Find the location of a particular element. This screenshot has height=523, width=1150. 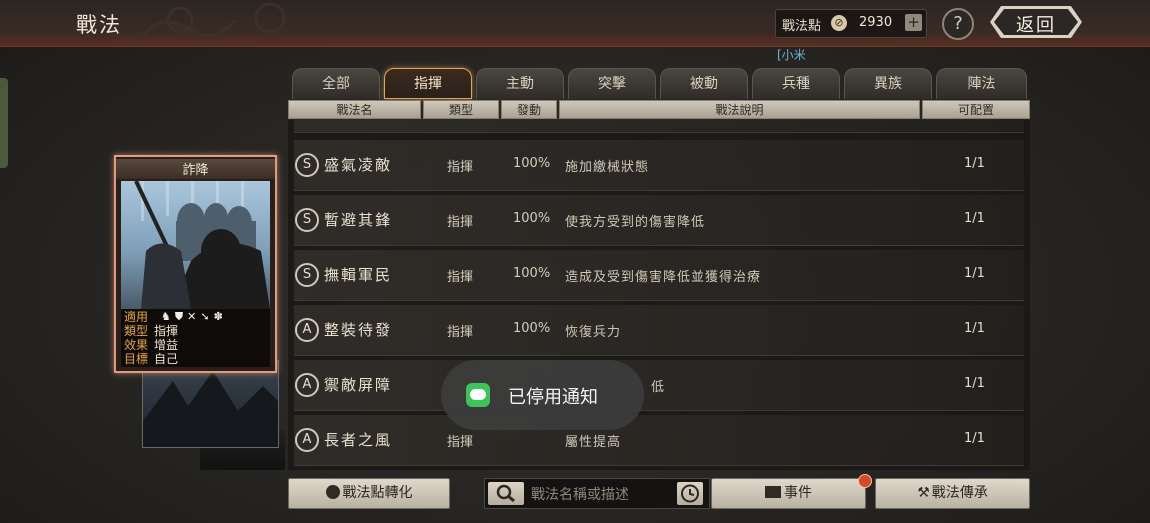

column-header-rate: 發動 is located at coordinates (529, 109).